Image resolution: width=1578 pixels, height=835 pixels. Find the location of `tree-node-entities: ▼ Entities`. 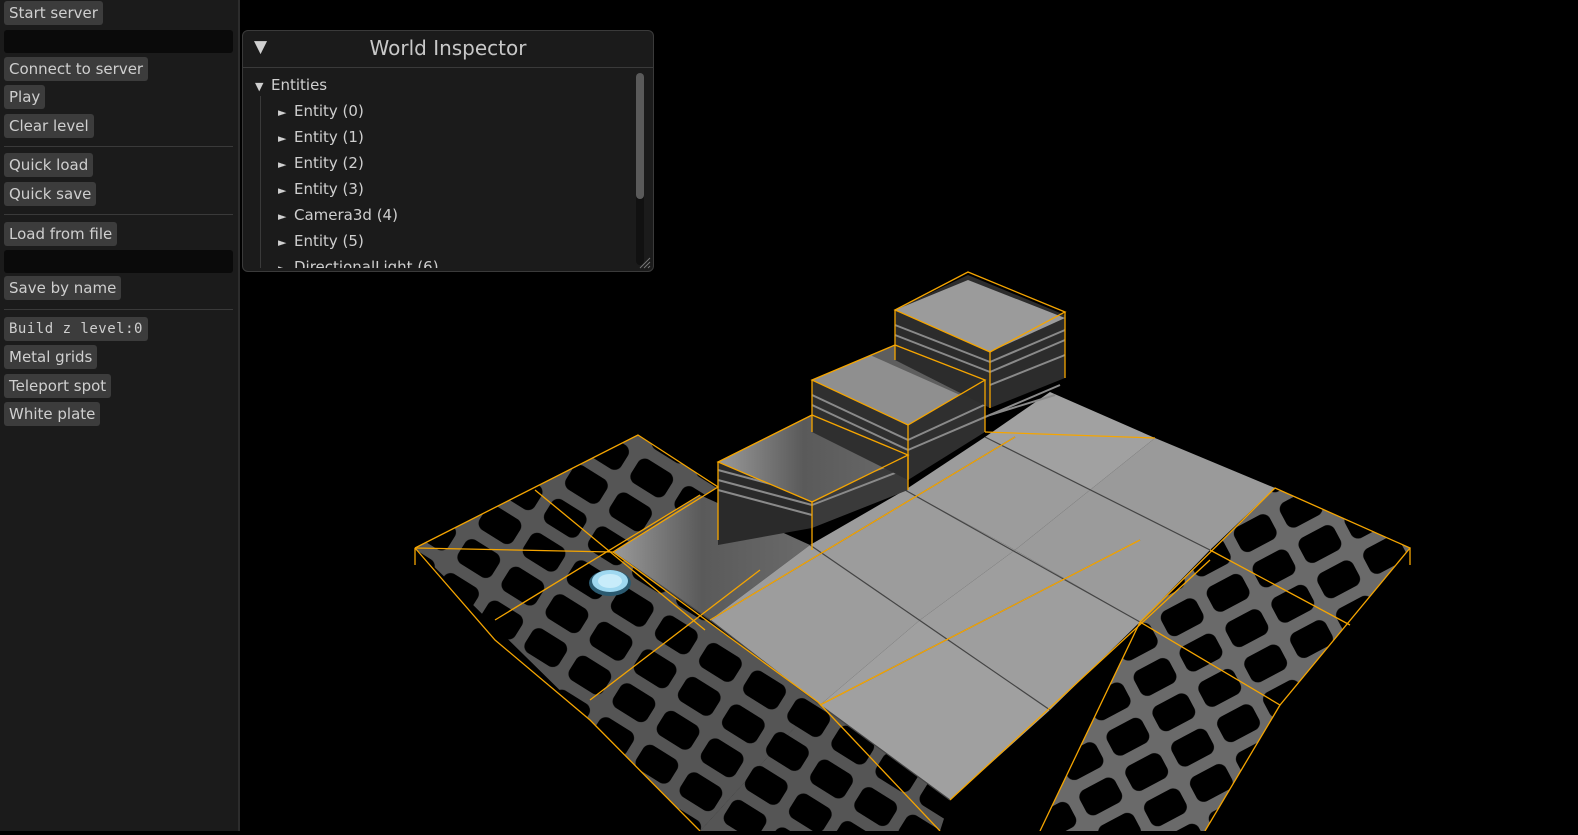

tree-node-entities: ▼ Entities is located at coordinates (291, 85).